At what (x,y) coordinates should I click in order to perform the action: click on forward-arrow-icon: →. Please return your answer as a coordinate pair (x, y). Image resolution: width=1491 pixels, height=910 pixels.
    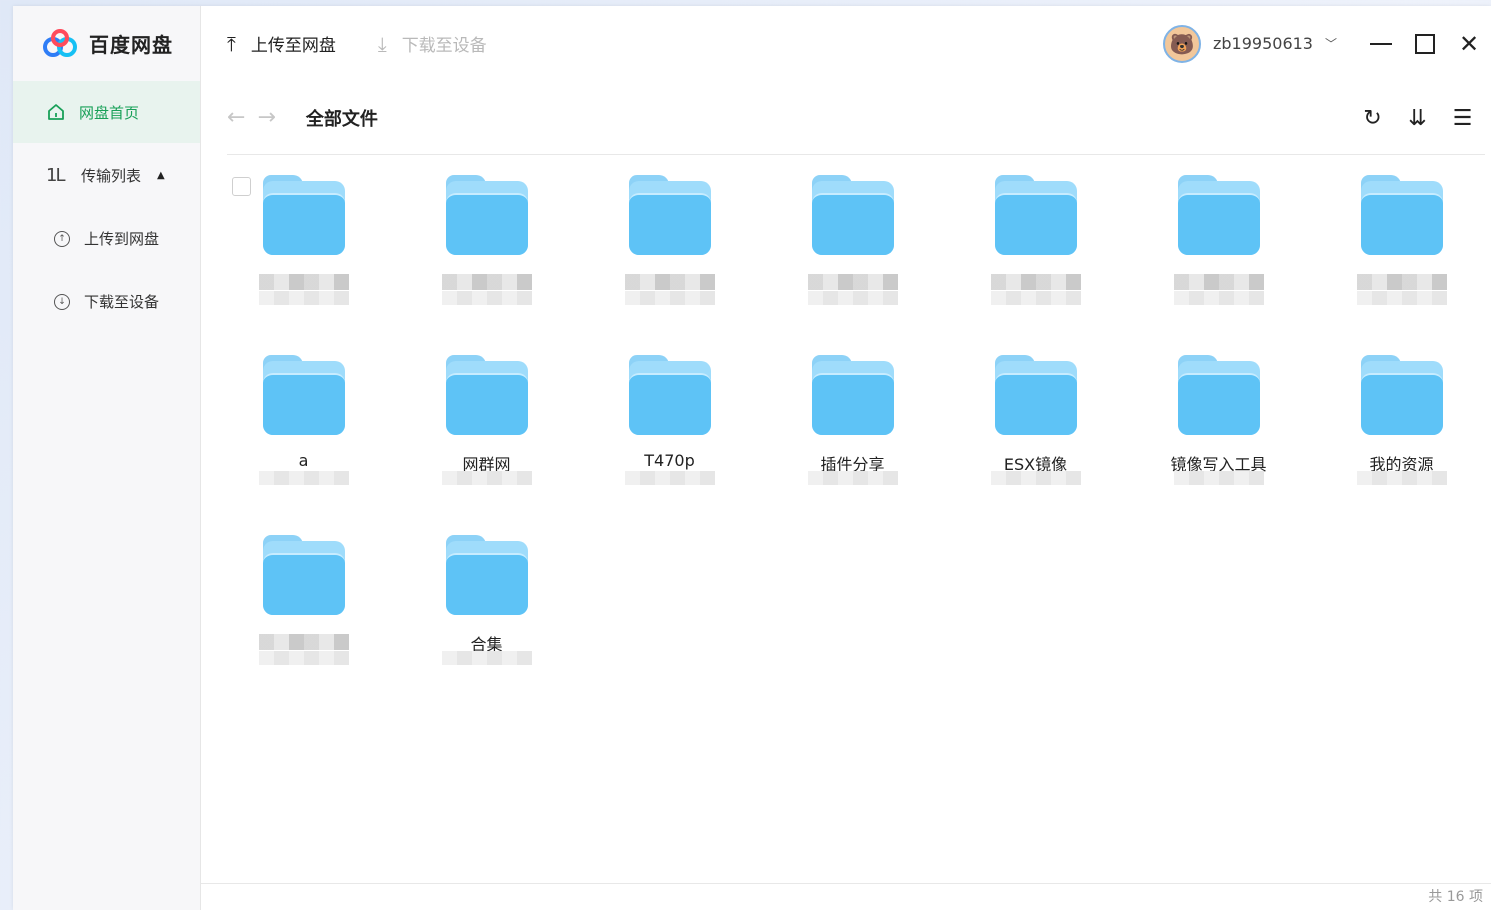
    Looking at the image, I should click on (266, 117).